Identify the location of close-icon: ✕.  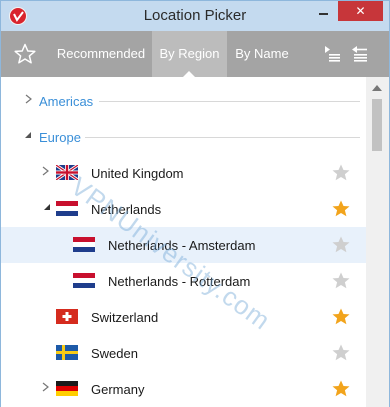
(360, 11).